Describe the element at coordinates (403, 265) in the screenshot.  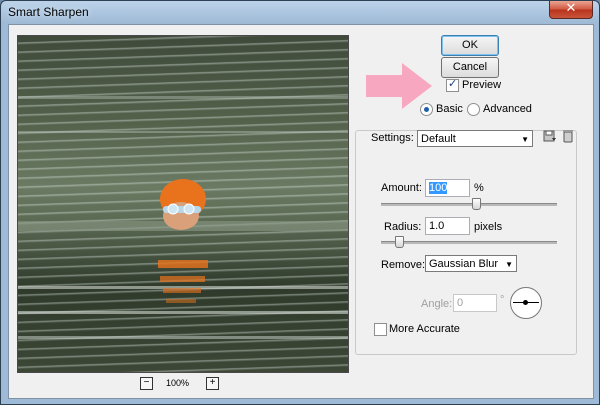
I see `remove-label: Remove:` at that location.